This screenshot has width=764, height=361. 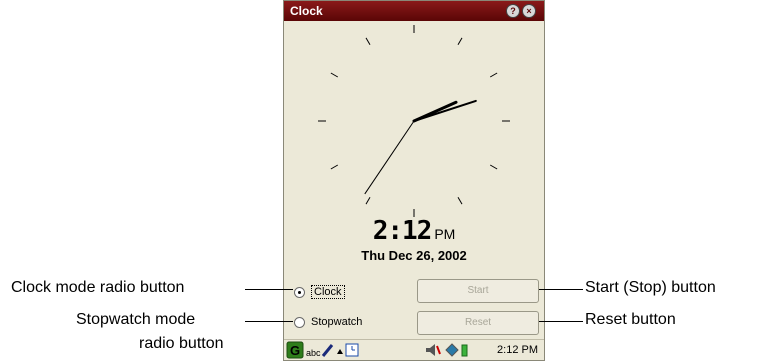 What do you see at coordinates (561, 321) in the screenshot?
I see `leader-reset` at bounding box center [561, 321].